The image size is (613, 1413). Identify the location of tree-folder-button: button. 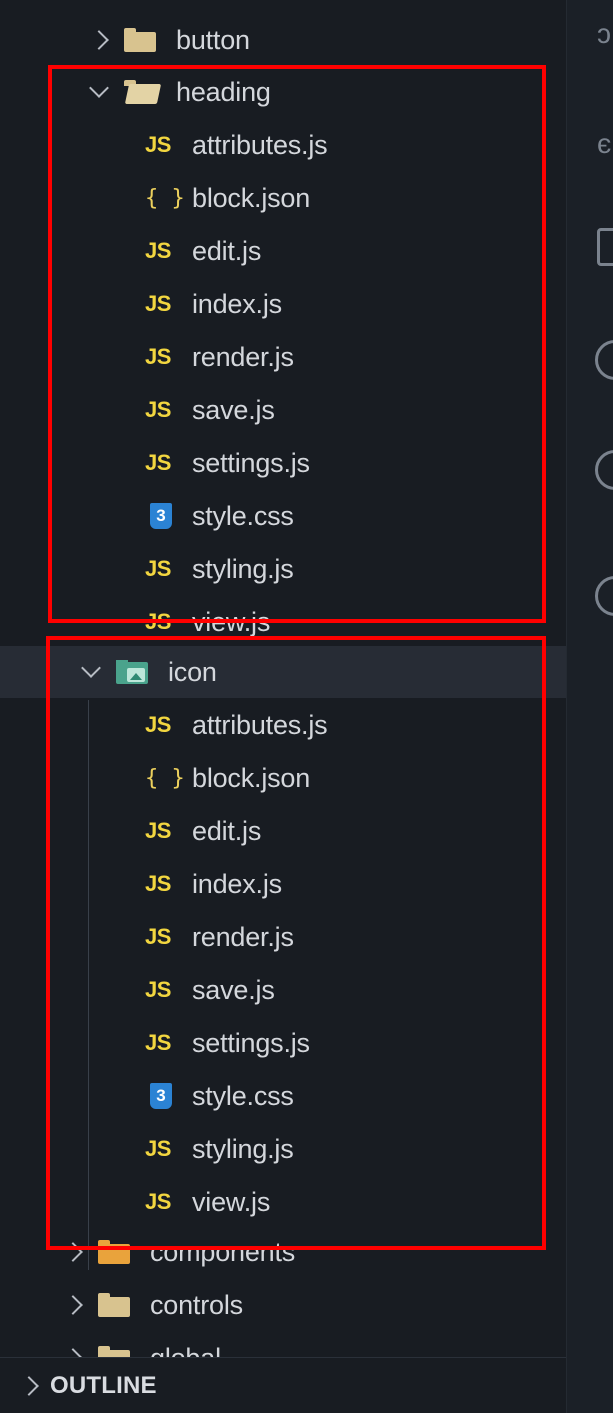
(283, 40).